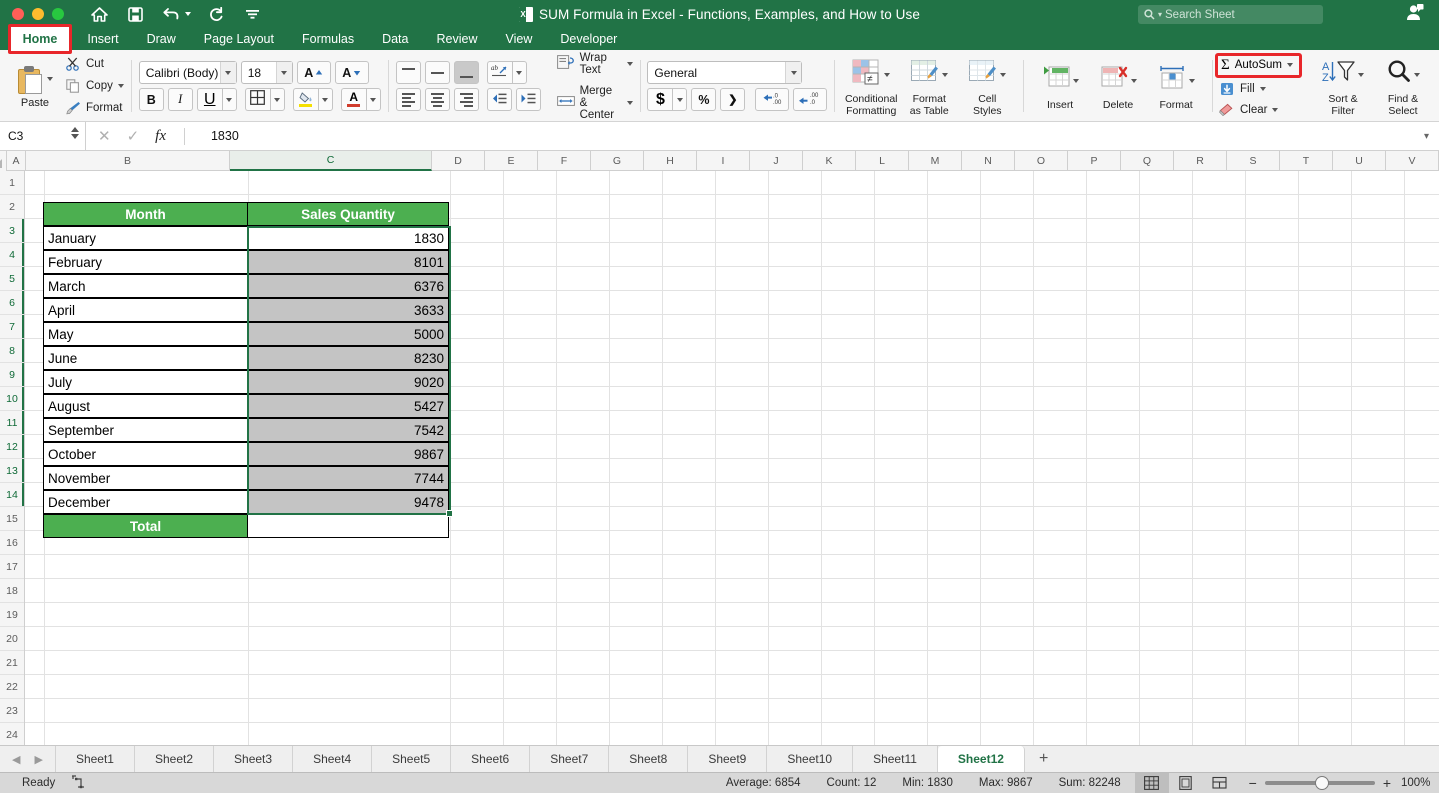 The image size is (1439, 793). Describe the element at coordinates (12, 327) in the screenshot. I see `row-header-7: 7` at that location.